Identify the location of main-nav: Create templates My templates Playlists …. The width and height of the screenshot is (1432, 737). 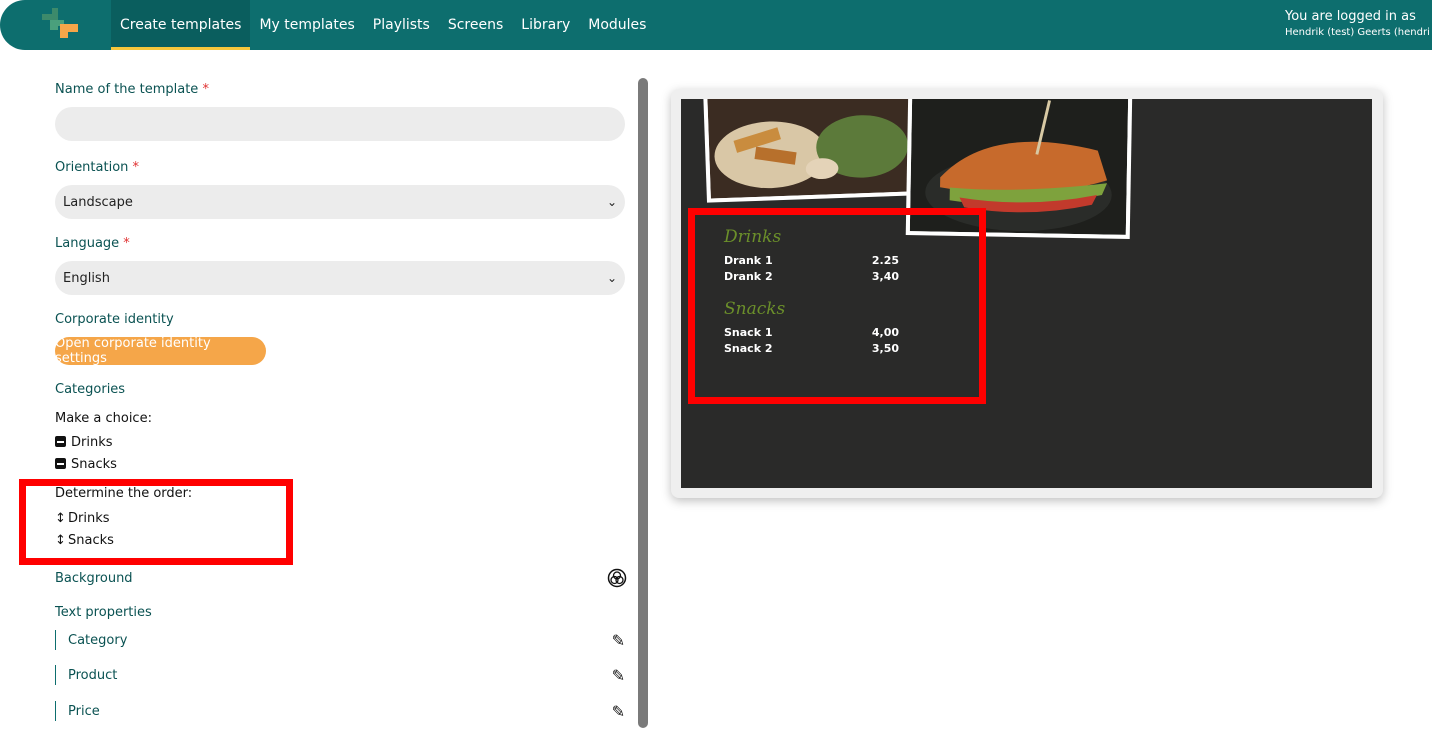
(383, 25).